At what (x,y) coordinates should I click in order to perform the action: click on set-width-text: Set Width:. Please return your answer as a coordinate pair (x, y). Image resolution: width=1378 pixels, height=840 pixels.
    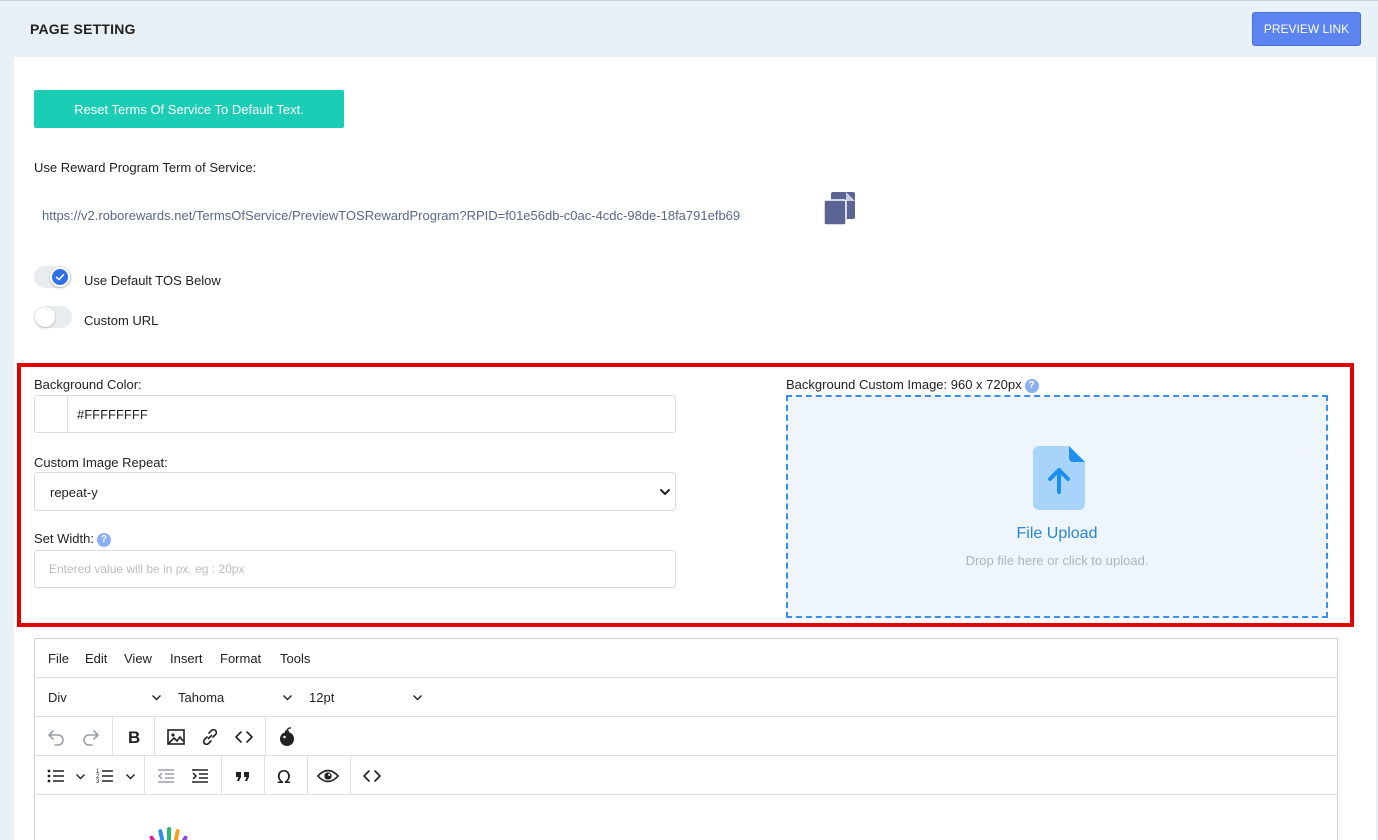
    Looking at the image, I should click on (64, 538).